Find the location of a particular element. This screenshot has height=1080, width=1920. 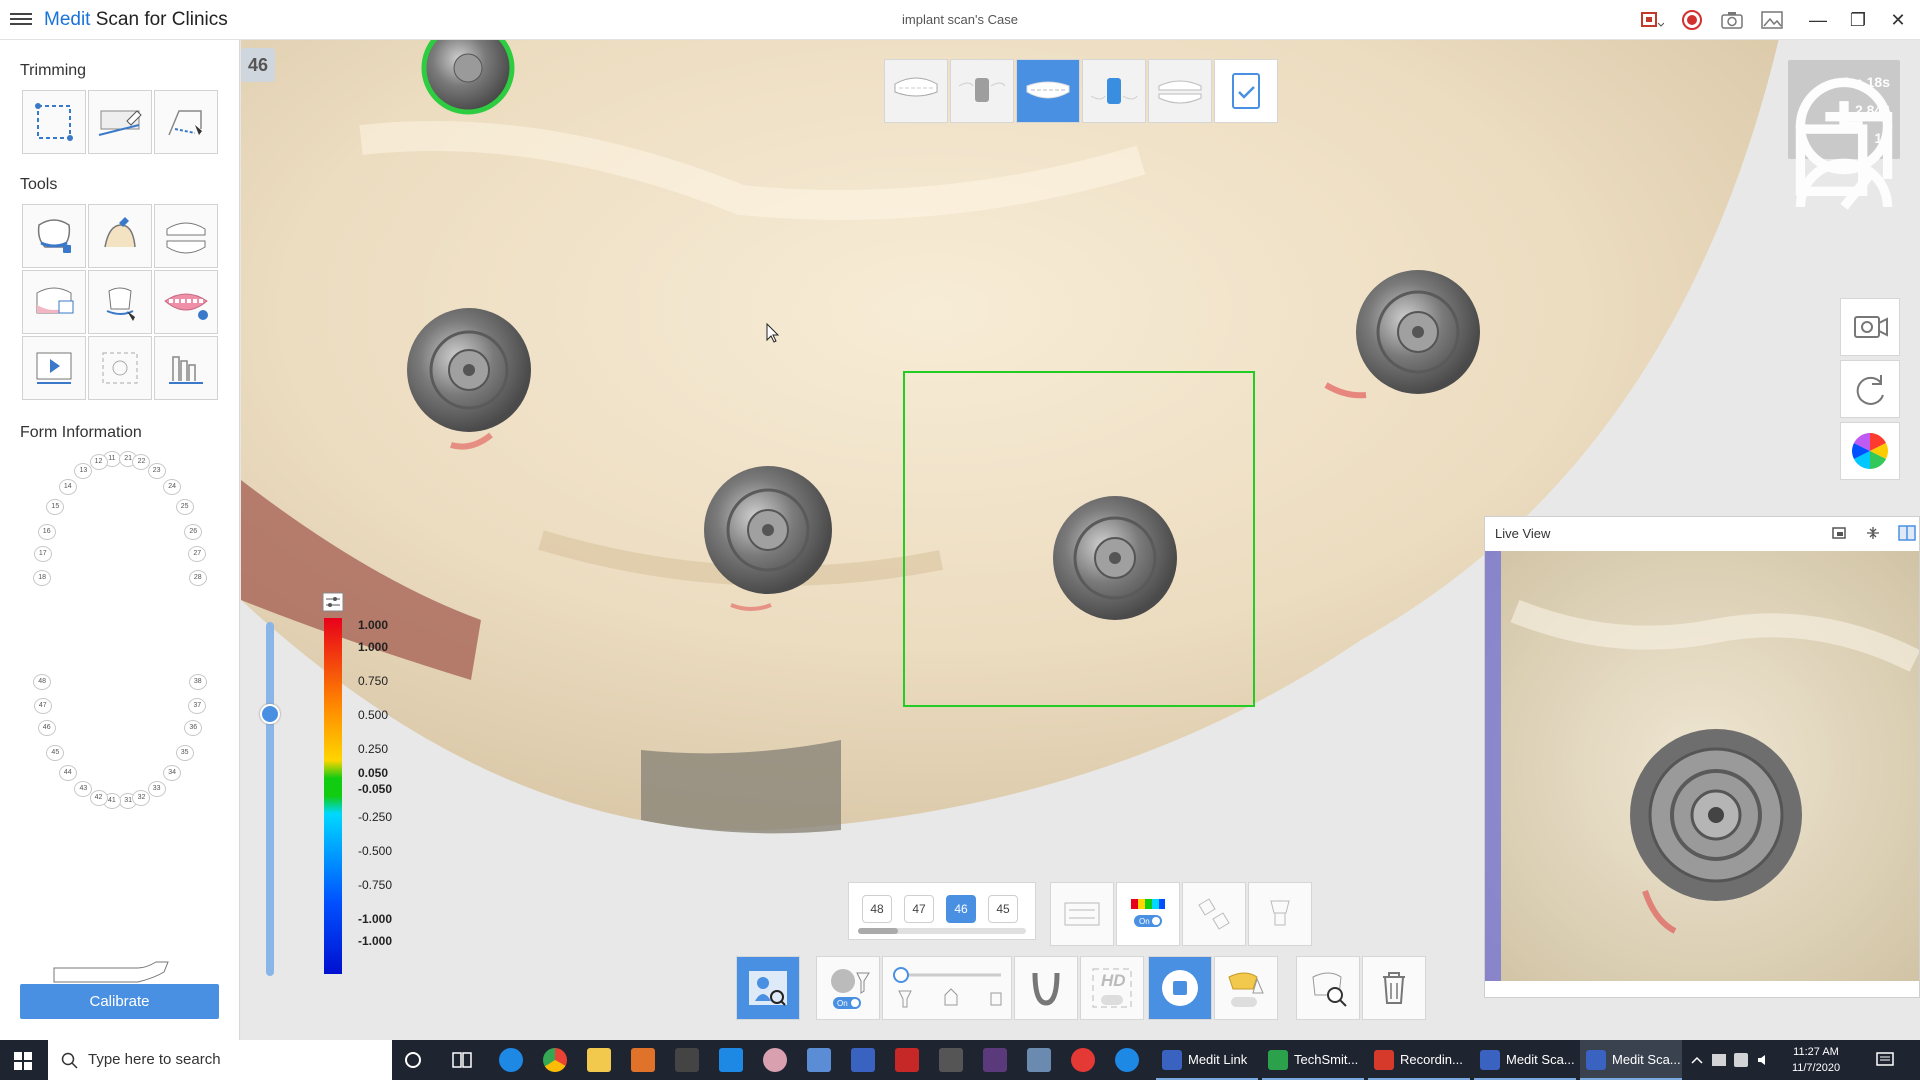

taskbar-app-0: Medit Link is located at coordinates (1207, 1060).